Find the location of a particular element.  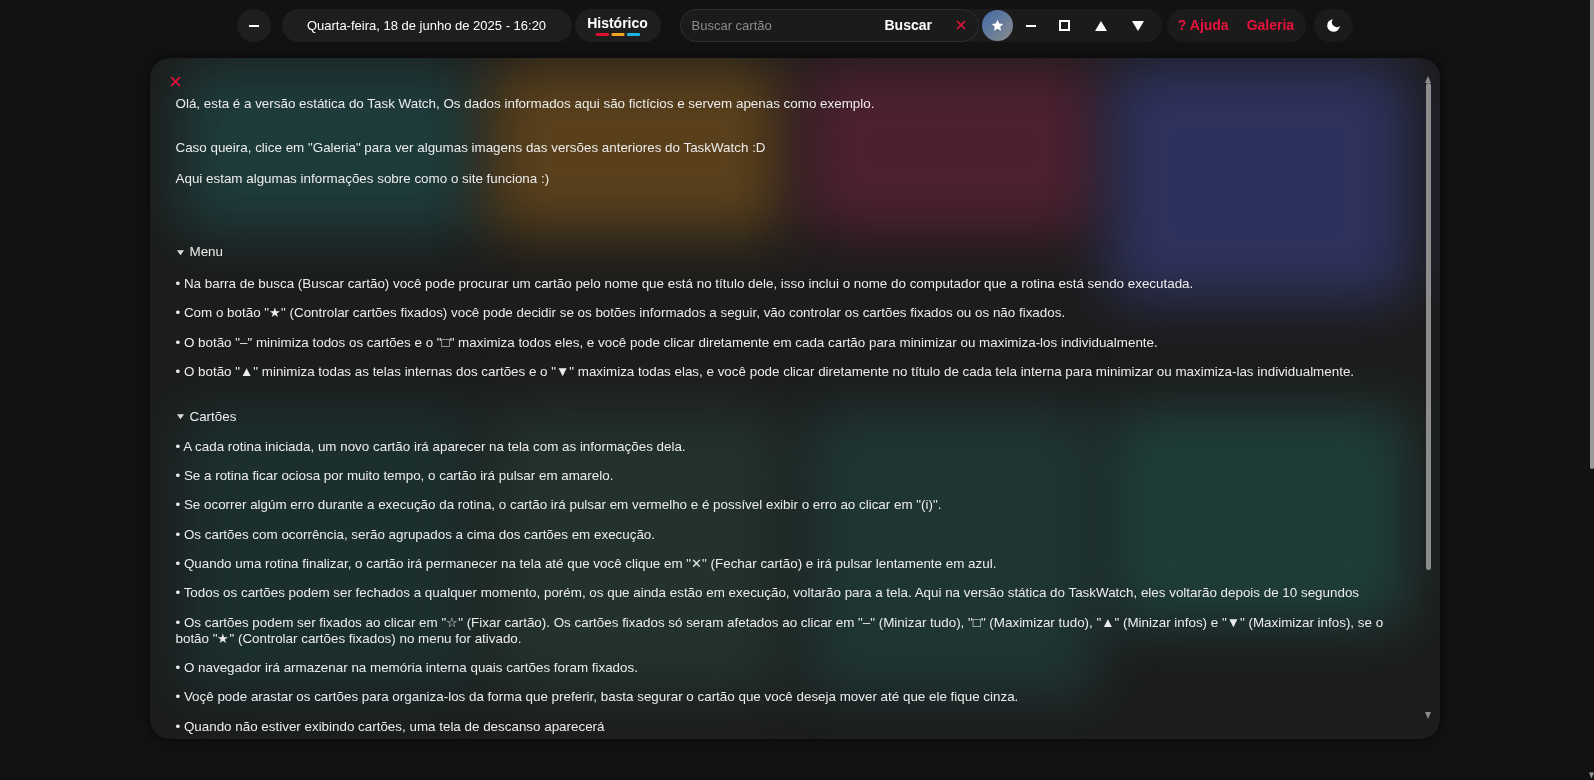

bullet-text: • Todos os cartões podem ser fechados a qualquer momento, porém, os que ainda estão em execução, voltarão para a tela. Aqui na versão stática do TaskWatch, eles voltarão depois de 10 segundos is located at coordinates (767, 593).